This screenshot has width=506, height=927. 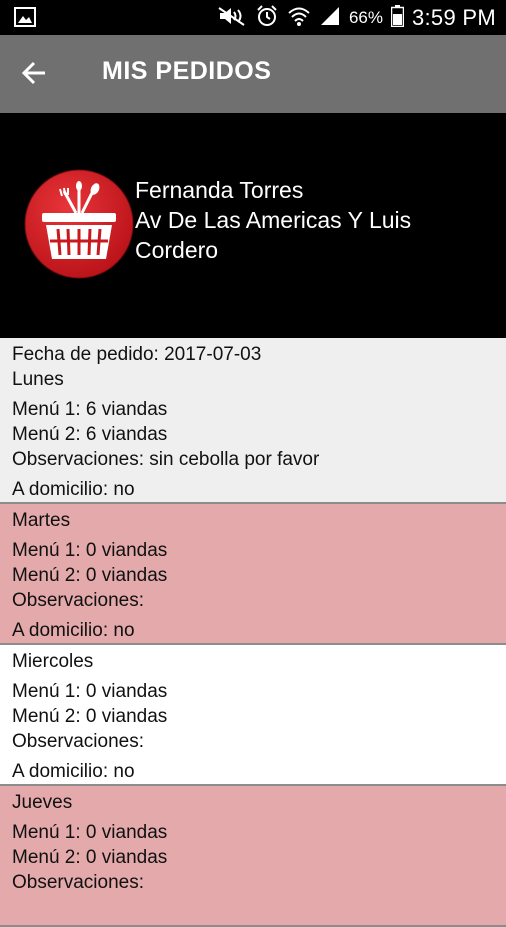 I want to click on status-icons: 66% 3:59 PM, so click(x=356, y=17).